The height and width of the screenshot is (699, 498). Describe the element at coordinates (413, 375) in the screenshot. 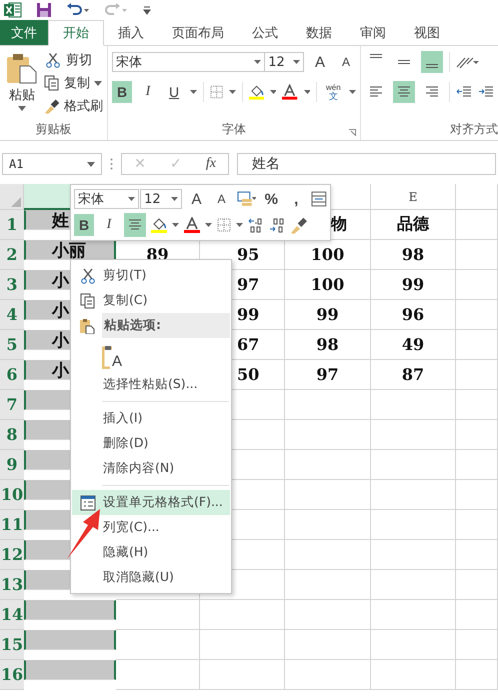

I see `table-cell: 87` at that location.